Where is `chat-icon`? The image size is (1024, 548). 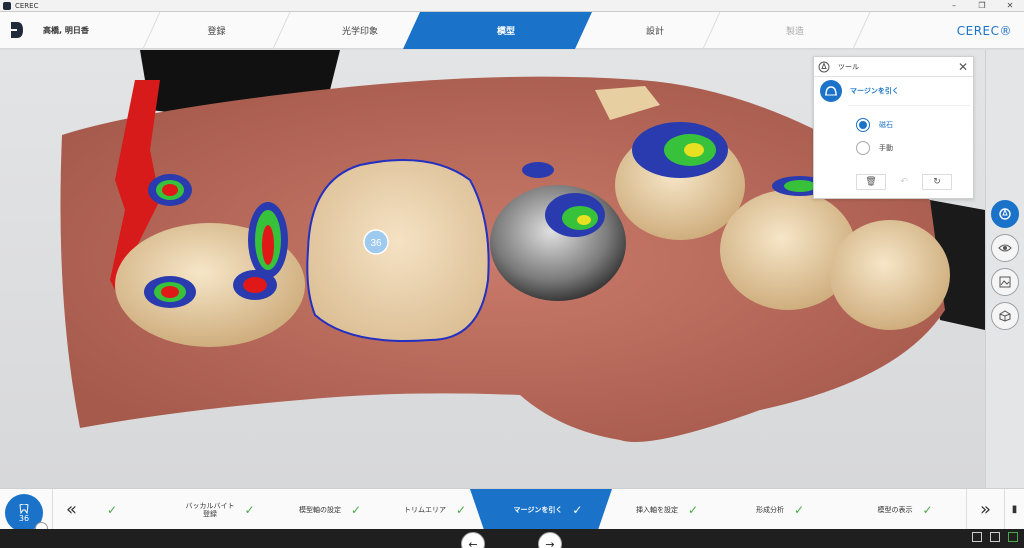 chat-icon is located at coordinates (977, 537).